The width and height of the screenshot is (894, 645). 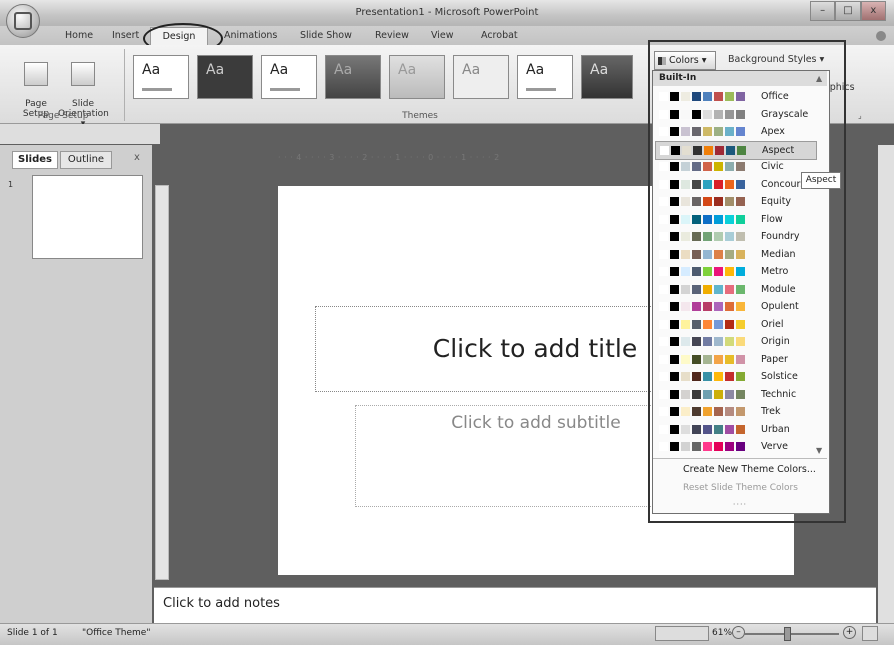 What do you see at coordinates (499, 37) in the screenshot?
I see `tab-acrobat: Acrobat` at bounding box center [499, 37].